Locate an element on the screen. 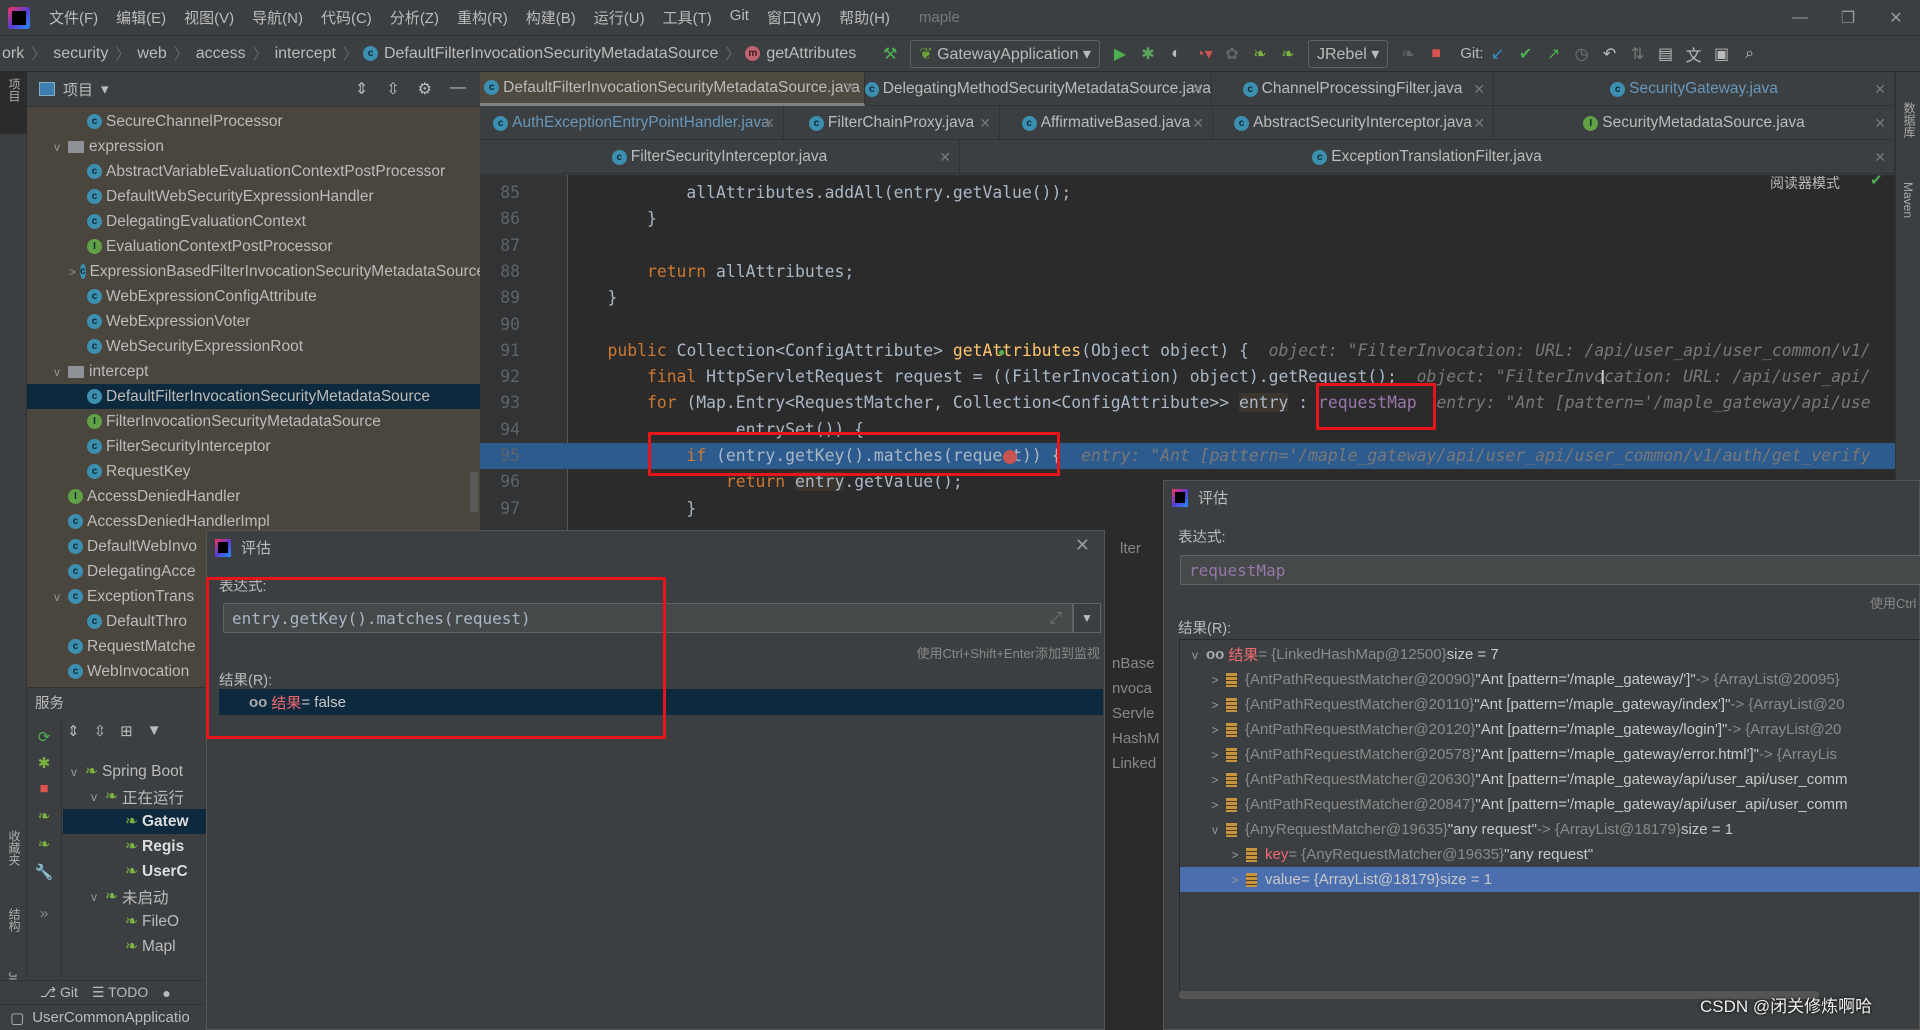  coverage-icon: ◐ is located at coordinates (1176, 54).